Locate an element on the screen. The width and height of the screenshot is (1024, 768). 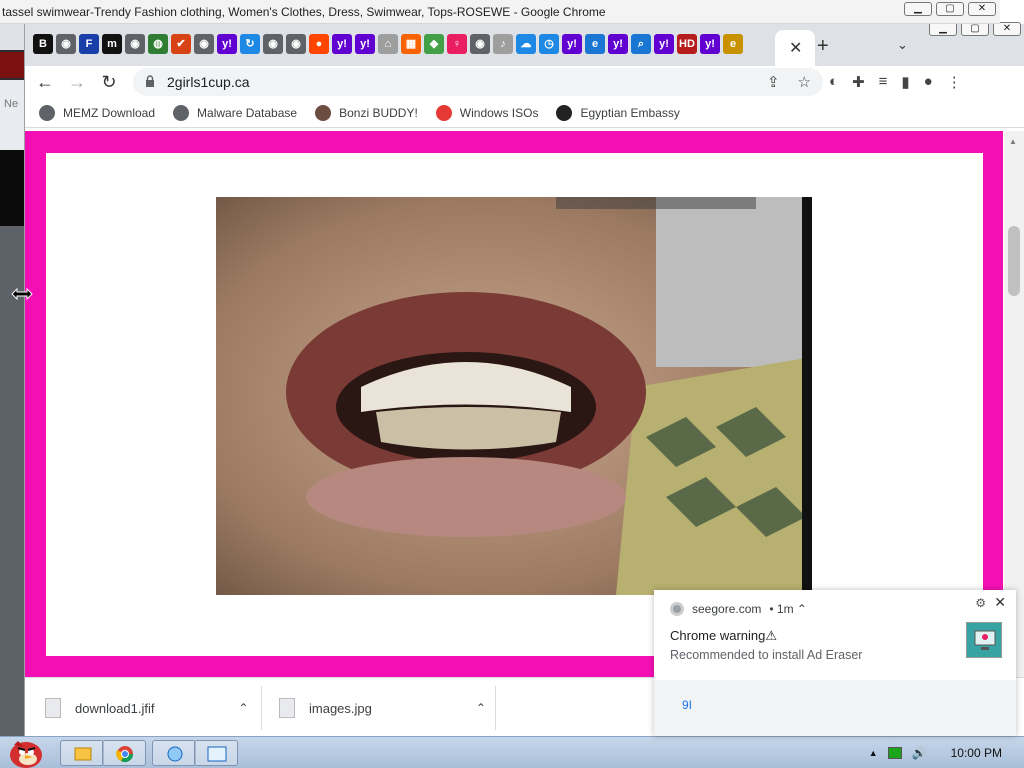
side-panel-icon: ▮ is located at coordinates (905, 82).